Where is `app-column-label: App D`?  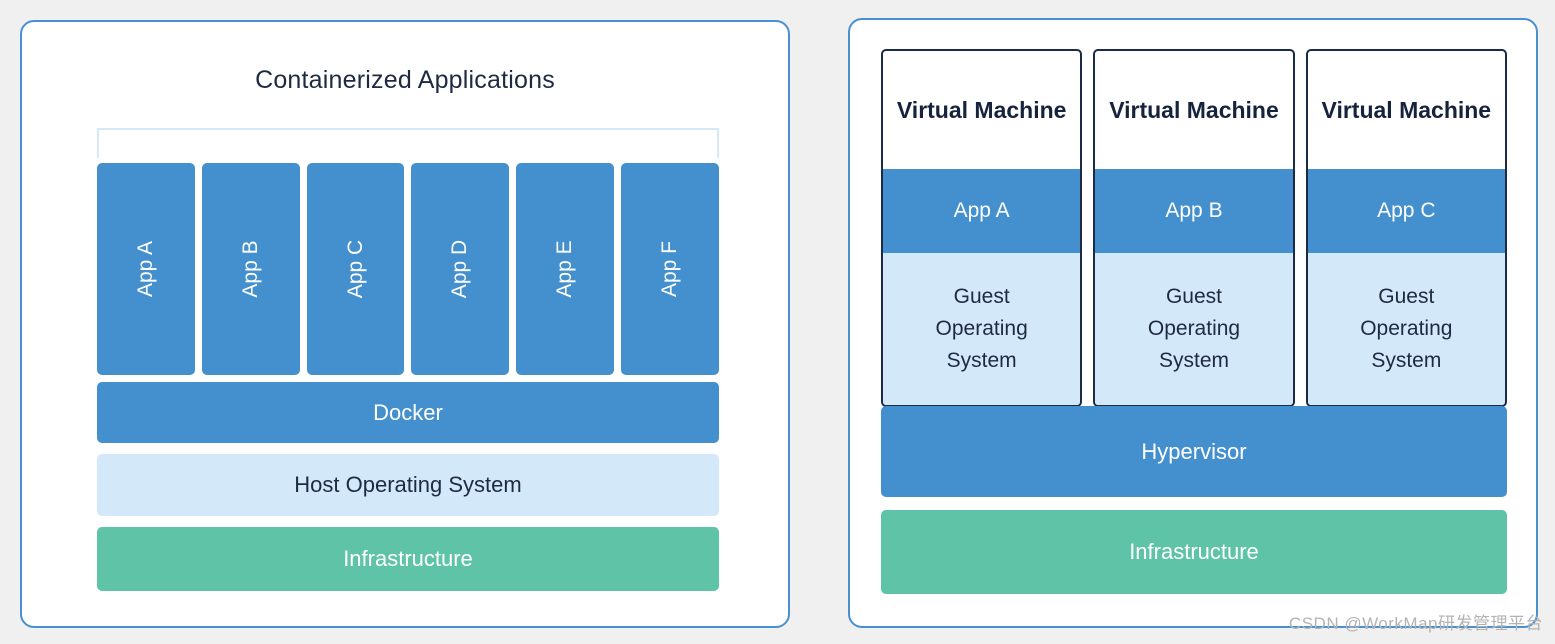
app-column-label: App D is located at coordinates (460, 269).